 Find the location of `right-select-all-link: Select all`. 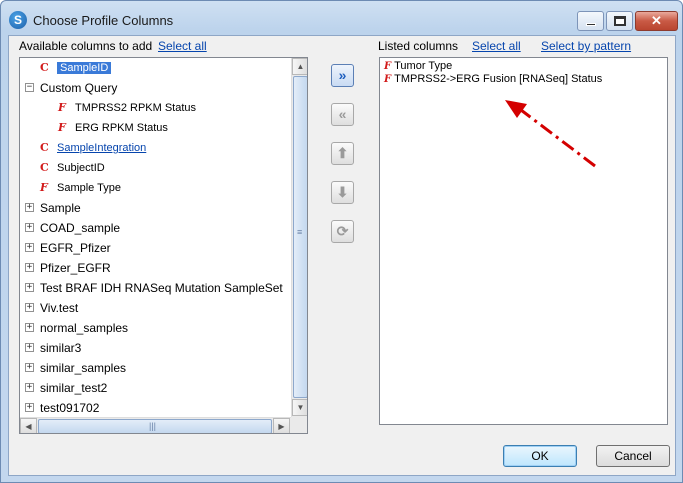

right-select-all-link: Select all is located at coordinates (496, 46).